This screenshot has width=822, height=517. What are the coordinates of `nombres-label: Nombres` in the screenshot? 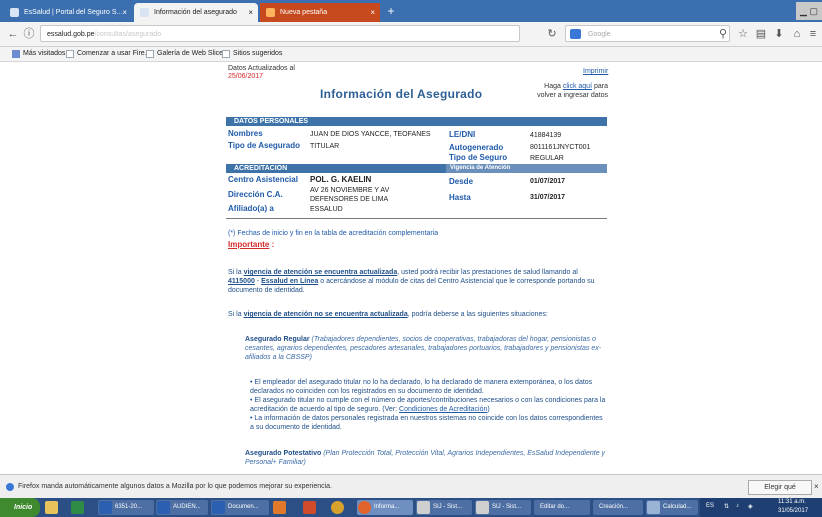 It's located at (245, 133).